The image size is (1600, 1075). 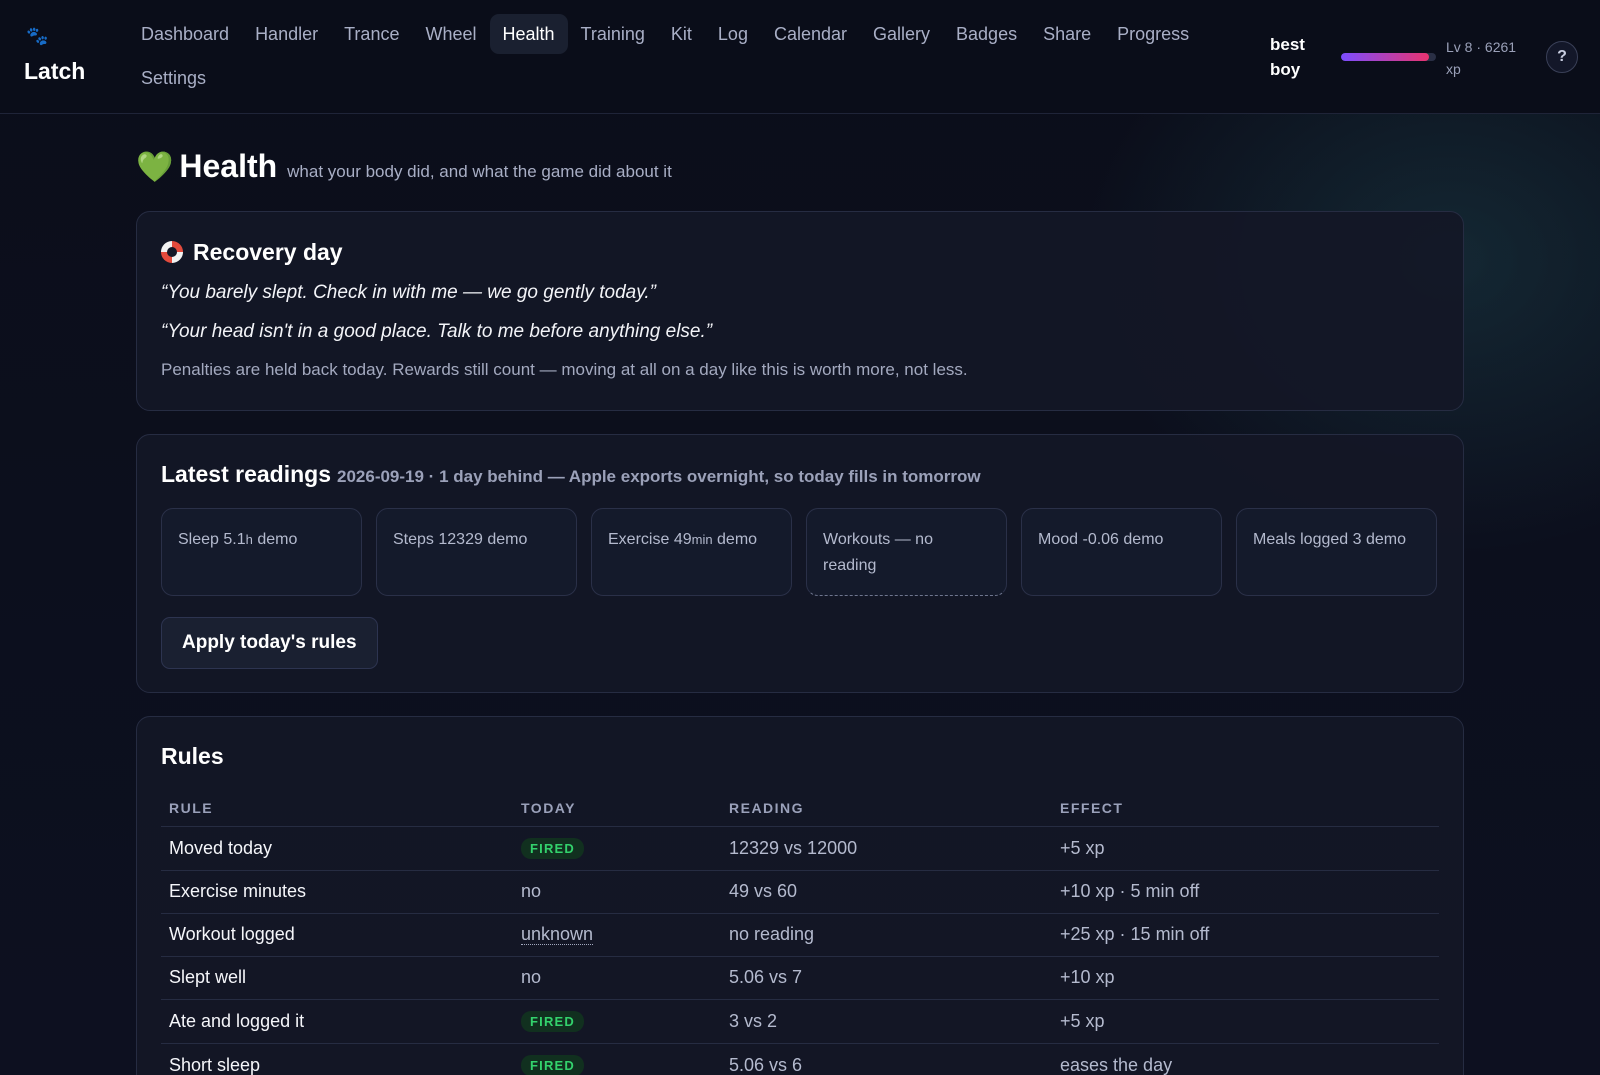 What do you see at coordinates (766, 1064) in the screenshot?
I see `rule-reading: 5.06 vs 6` at bounding box center [766, 1064].